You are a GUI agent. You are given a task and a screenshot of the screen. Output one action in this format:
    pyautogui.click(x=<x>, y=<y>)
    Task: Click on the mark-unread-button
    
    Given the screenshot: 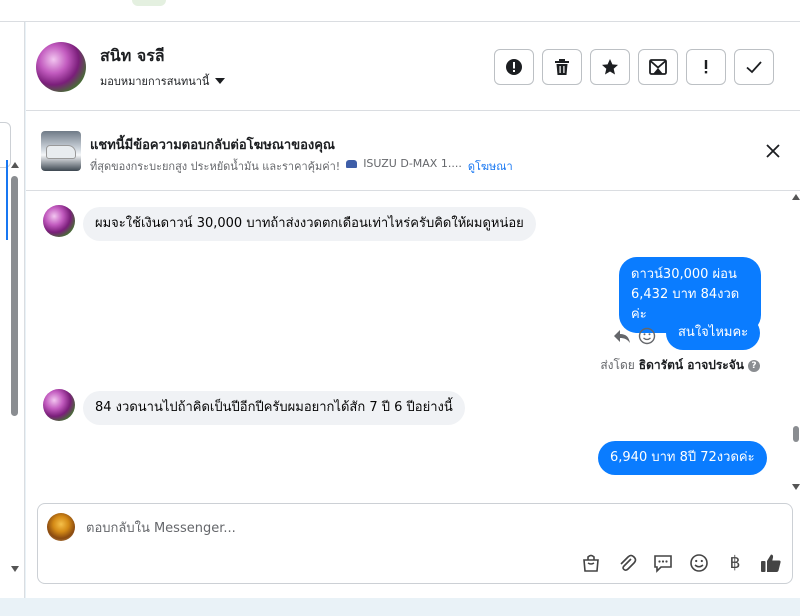 What is the action you would take?
    pyautogui.click(x=706, y=67)
    